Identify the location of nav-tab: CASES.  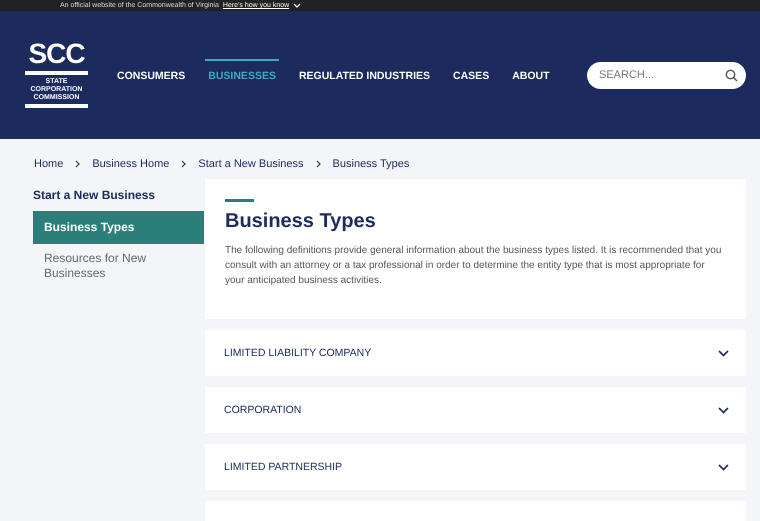
(471, 75).